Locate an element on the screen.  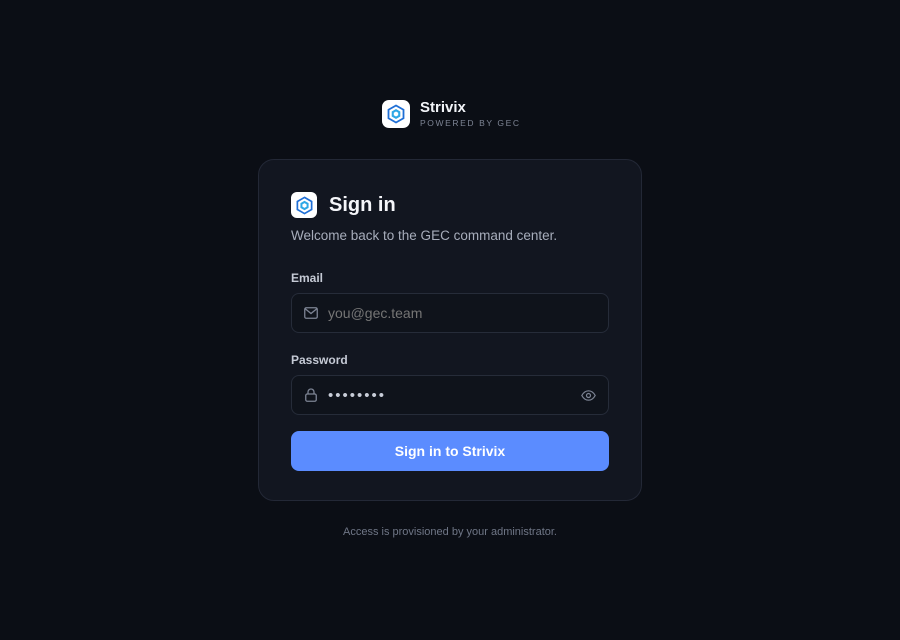
password-field-wrapper is located at coordinates (450, 395).